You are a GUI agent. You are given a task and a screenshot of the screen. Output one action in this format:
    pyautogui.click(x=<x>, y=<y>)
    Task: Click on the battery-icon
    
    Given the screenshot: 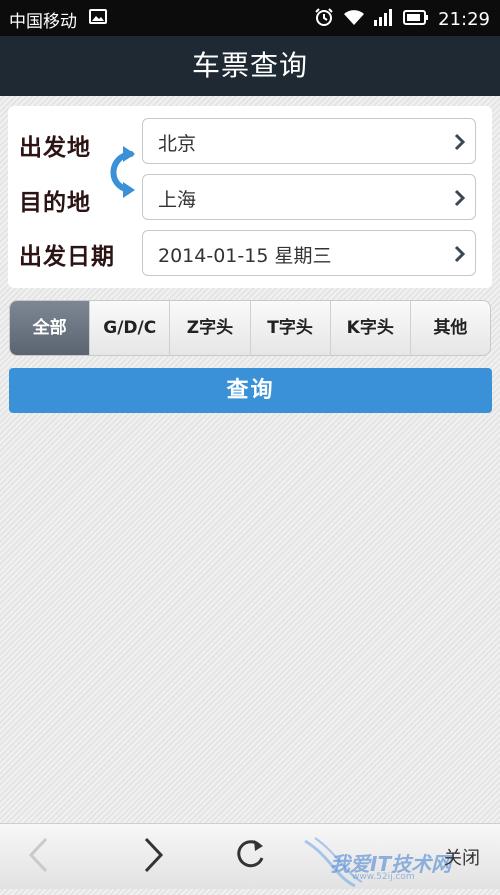 What is the action you would take?
    pyautogui.click(x=416, y=19)
    